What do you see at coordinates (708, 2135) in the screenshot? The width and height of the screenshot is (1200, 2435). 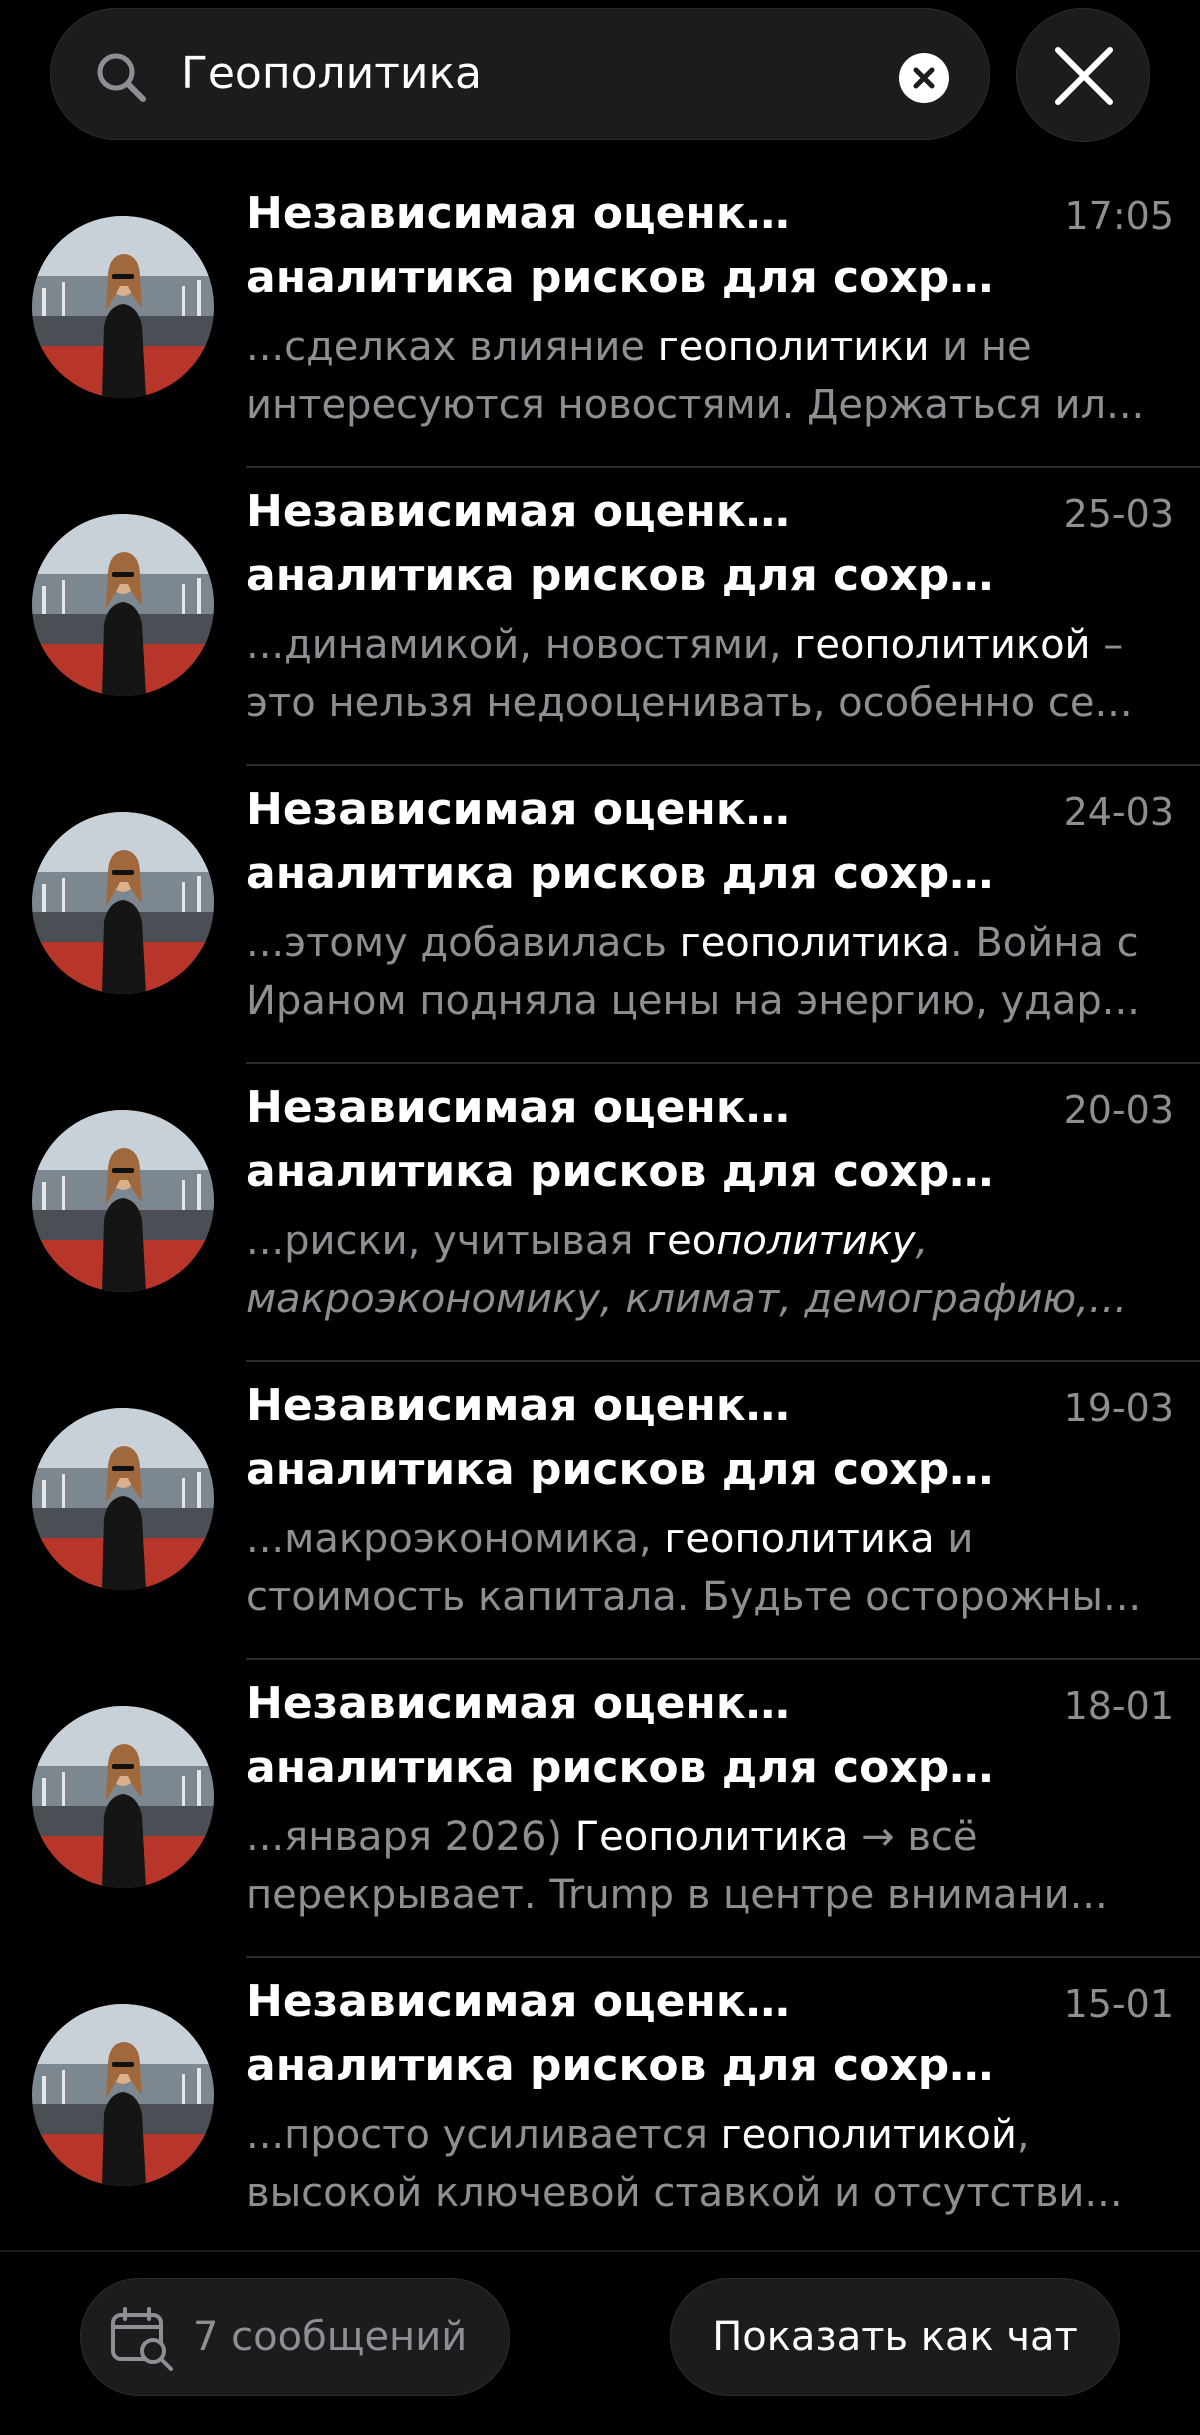 I see `snippet-line: ...просто усиливается геополитикой,` at bounding box center [708, 2135].